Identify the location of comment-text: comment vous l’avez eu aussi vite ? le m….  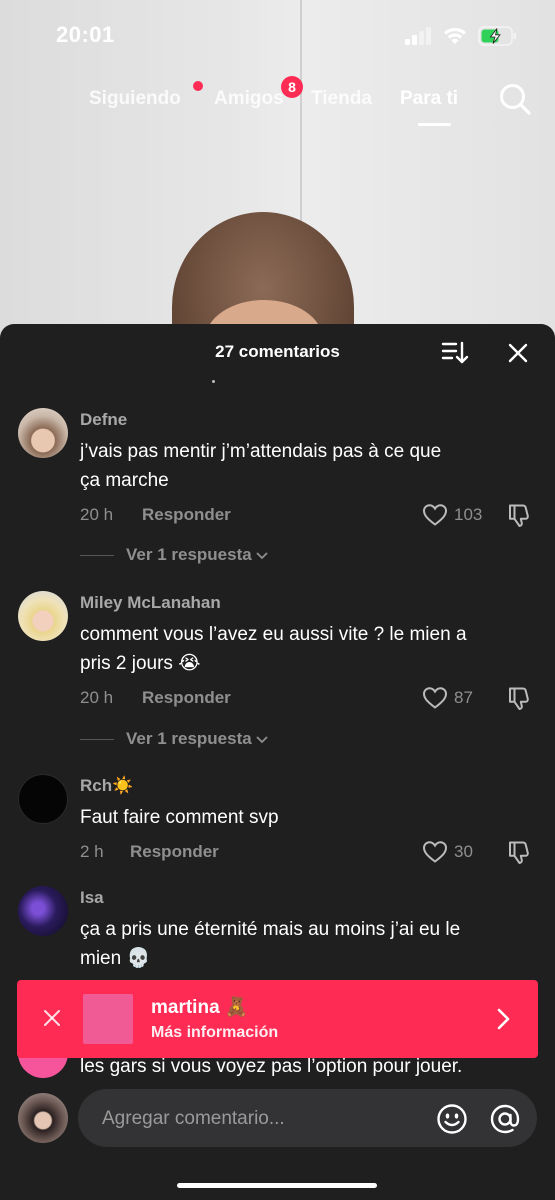
(305, 649).